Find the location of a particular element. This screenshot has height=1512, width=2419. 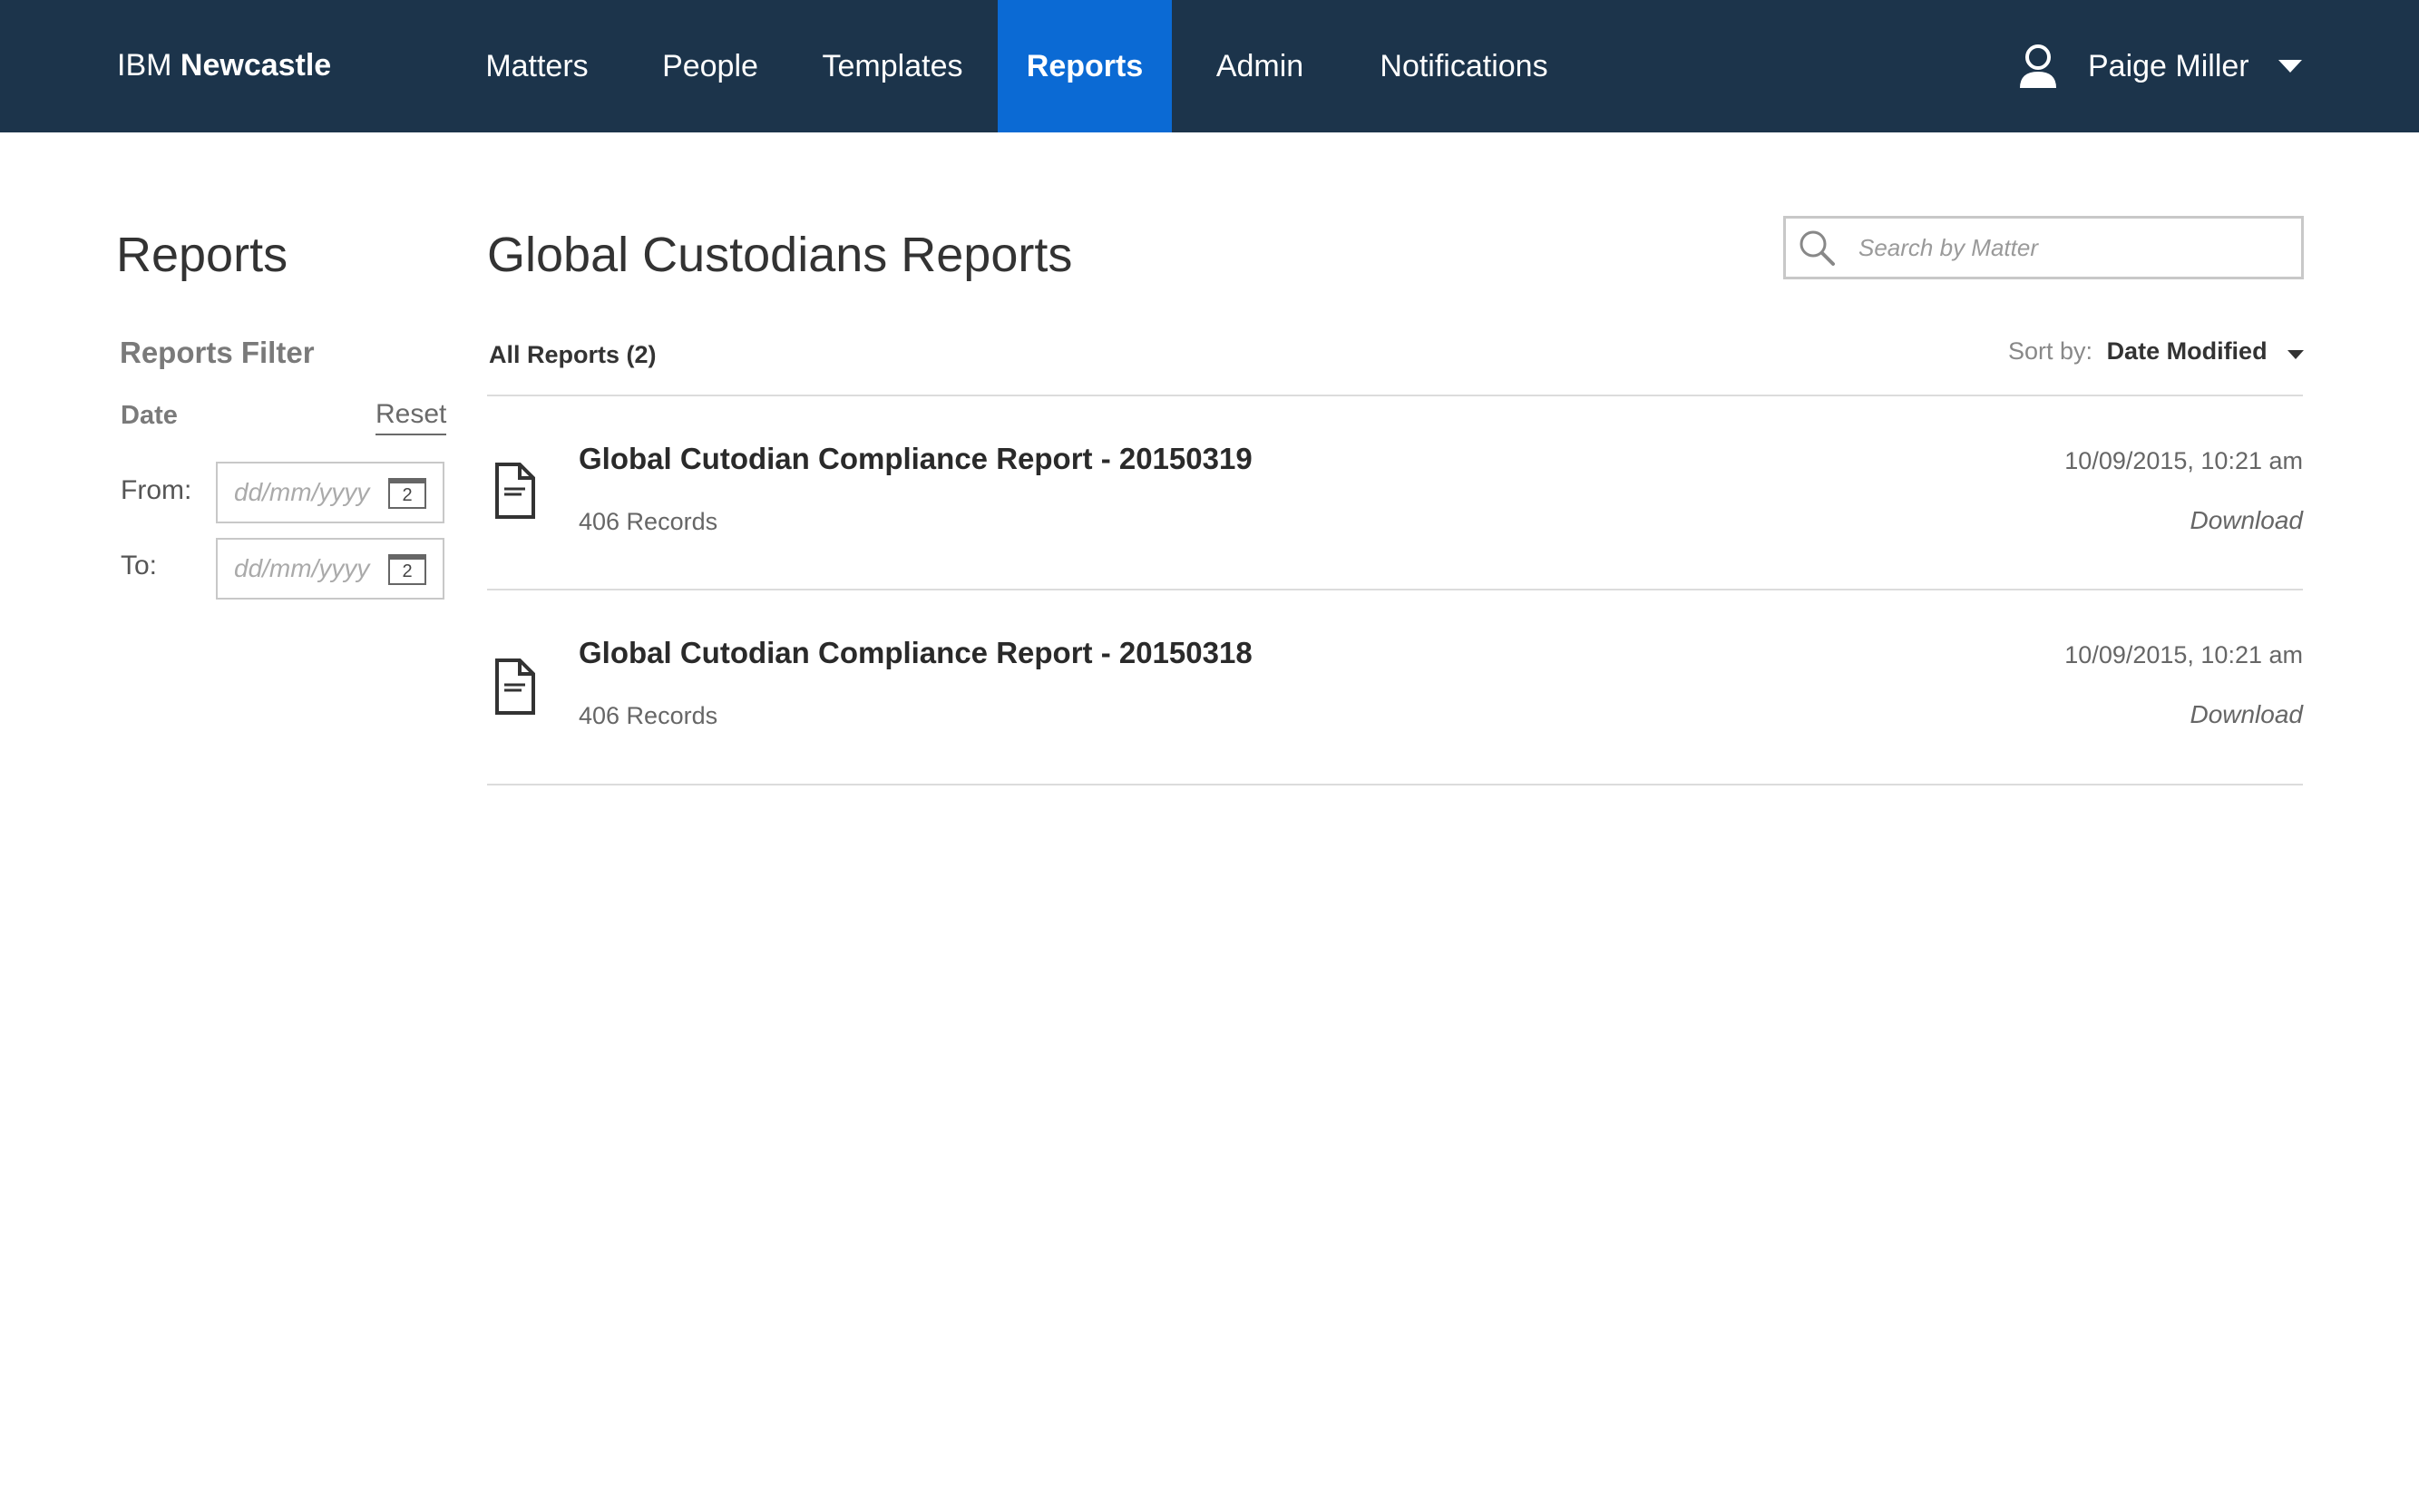

date-filter-label: Date is located at coordinates (150, 415).